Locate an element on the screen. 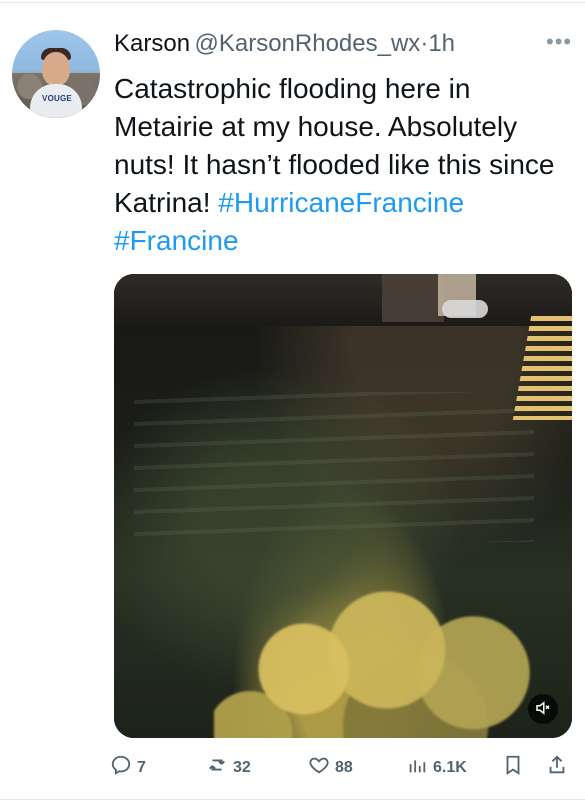 The image size is (585, 800). reply-icon is located at coordinates (121, 767).